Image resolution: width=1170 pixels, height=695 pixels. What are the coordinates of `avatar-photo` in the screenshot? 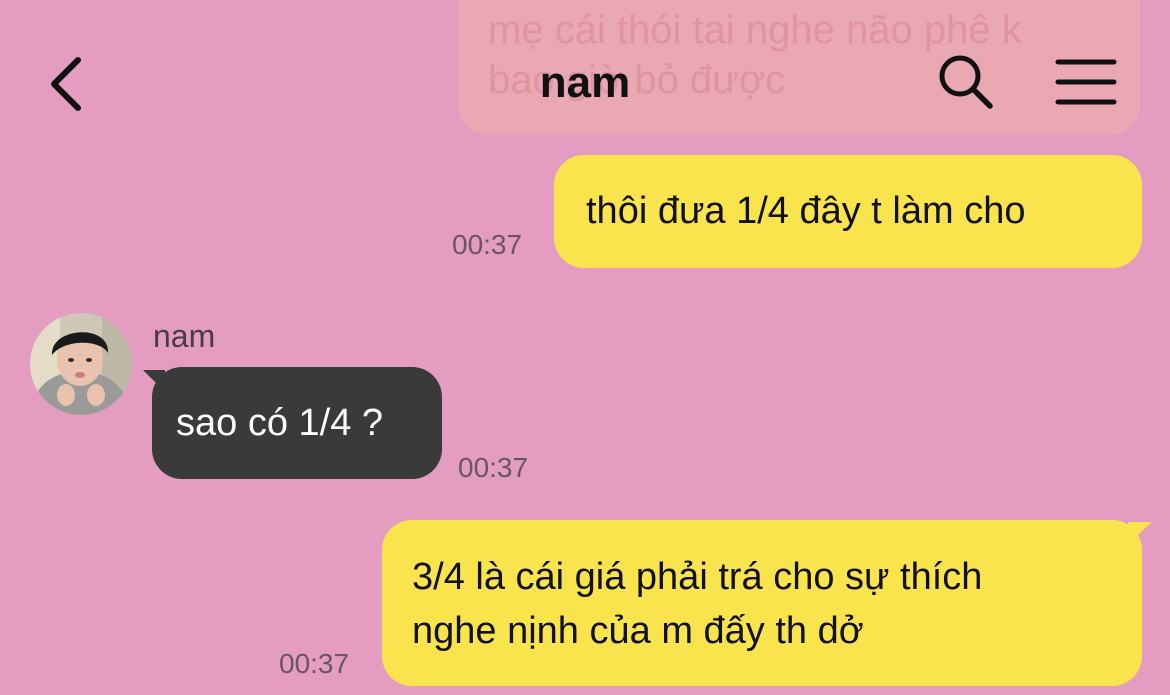 It's located at (81, 364).